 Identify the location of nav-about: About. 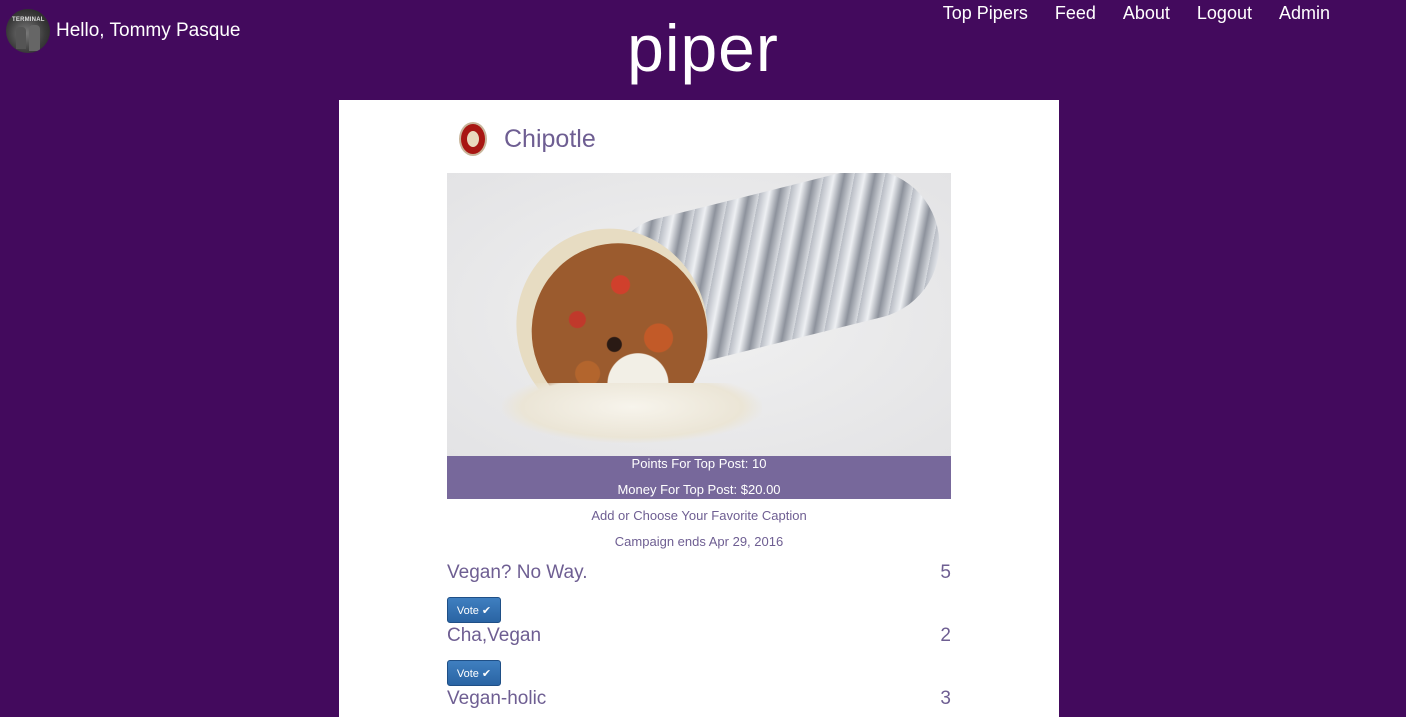
(1146, 13).